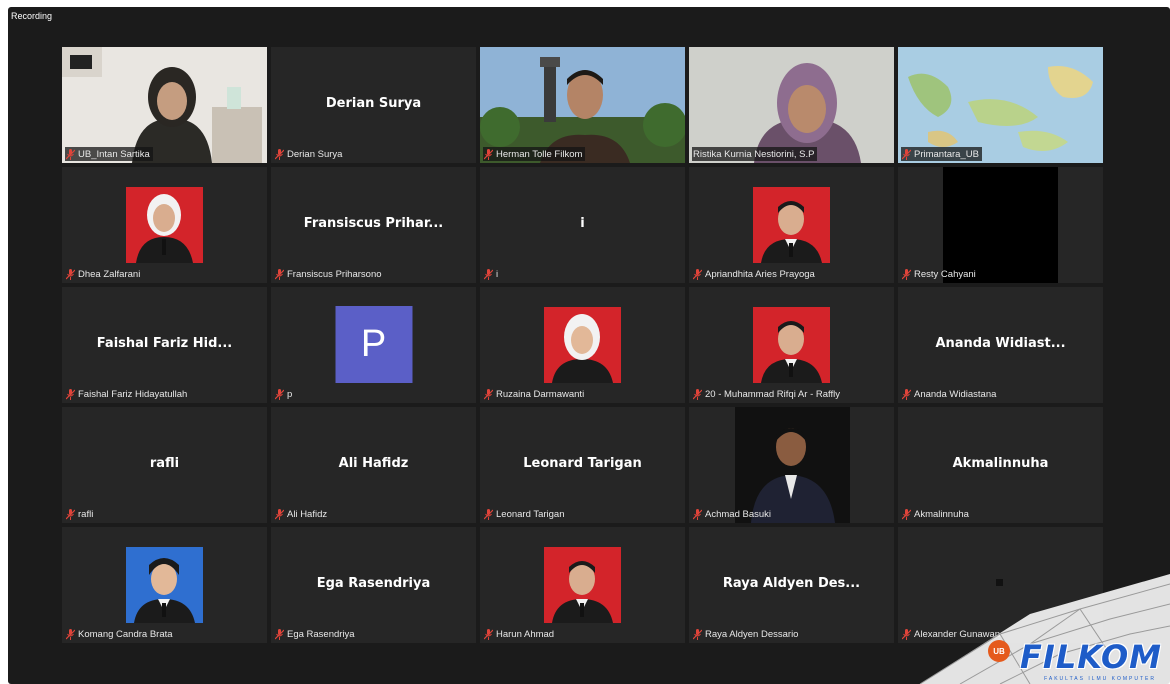  I want to click on participant-label: Achmad Basuki, so click(733, 514).